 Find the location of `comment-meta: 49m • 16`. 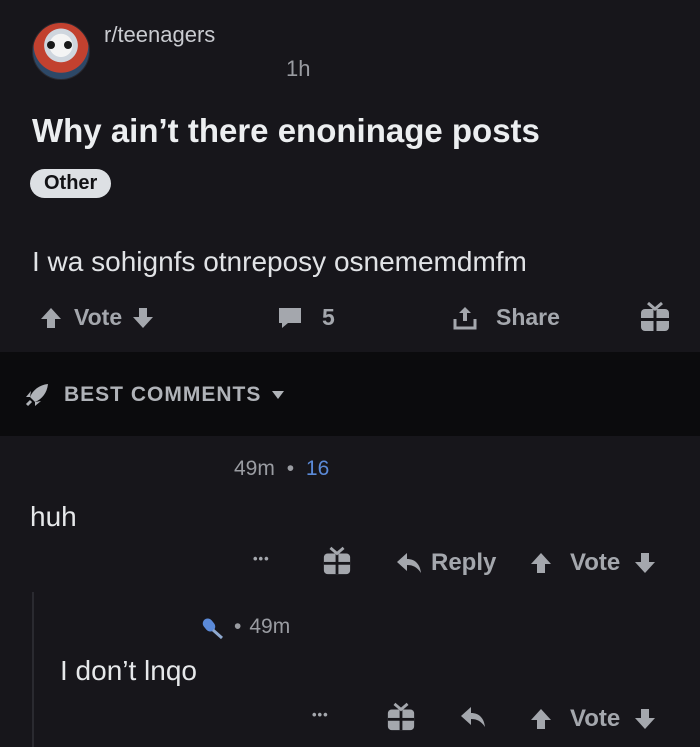

comment-meta: 49m • 16 is located at coordinates (281, 469).